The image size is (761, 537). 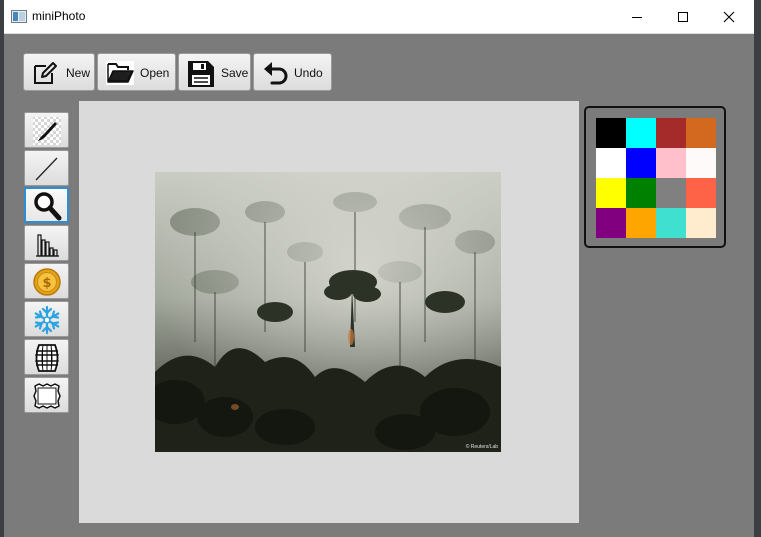 I want to click on barrel-icon, so click(x=47, y=358).